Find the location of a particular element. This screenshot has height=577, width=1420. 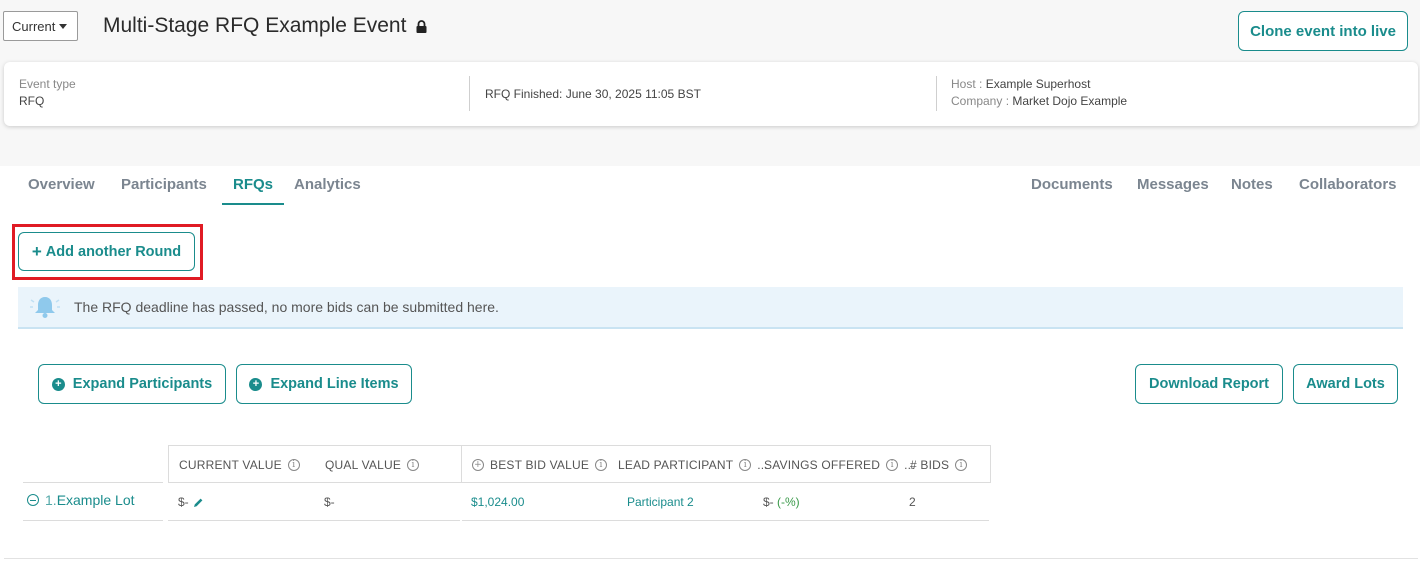

col-bids-label: # BIDS is located at coordinates (930, 465).